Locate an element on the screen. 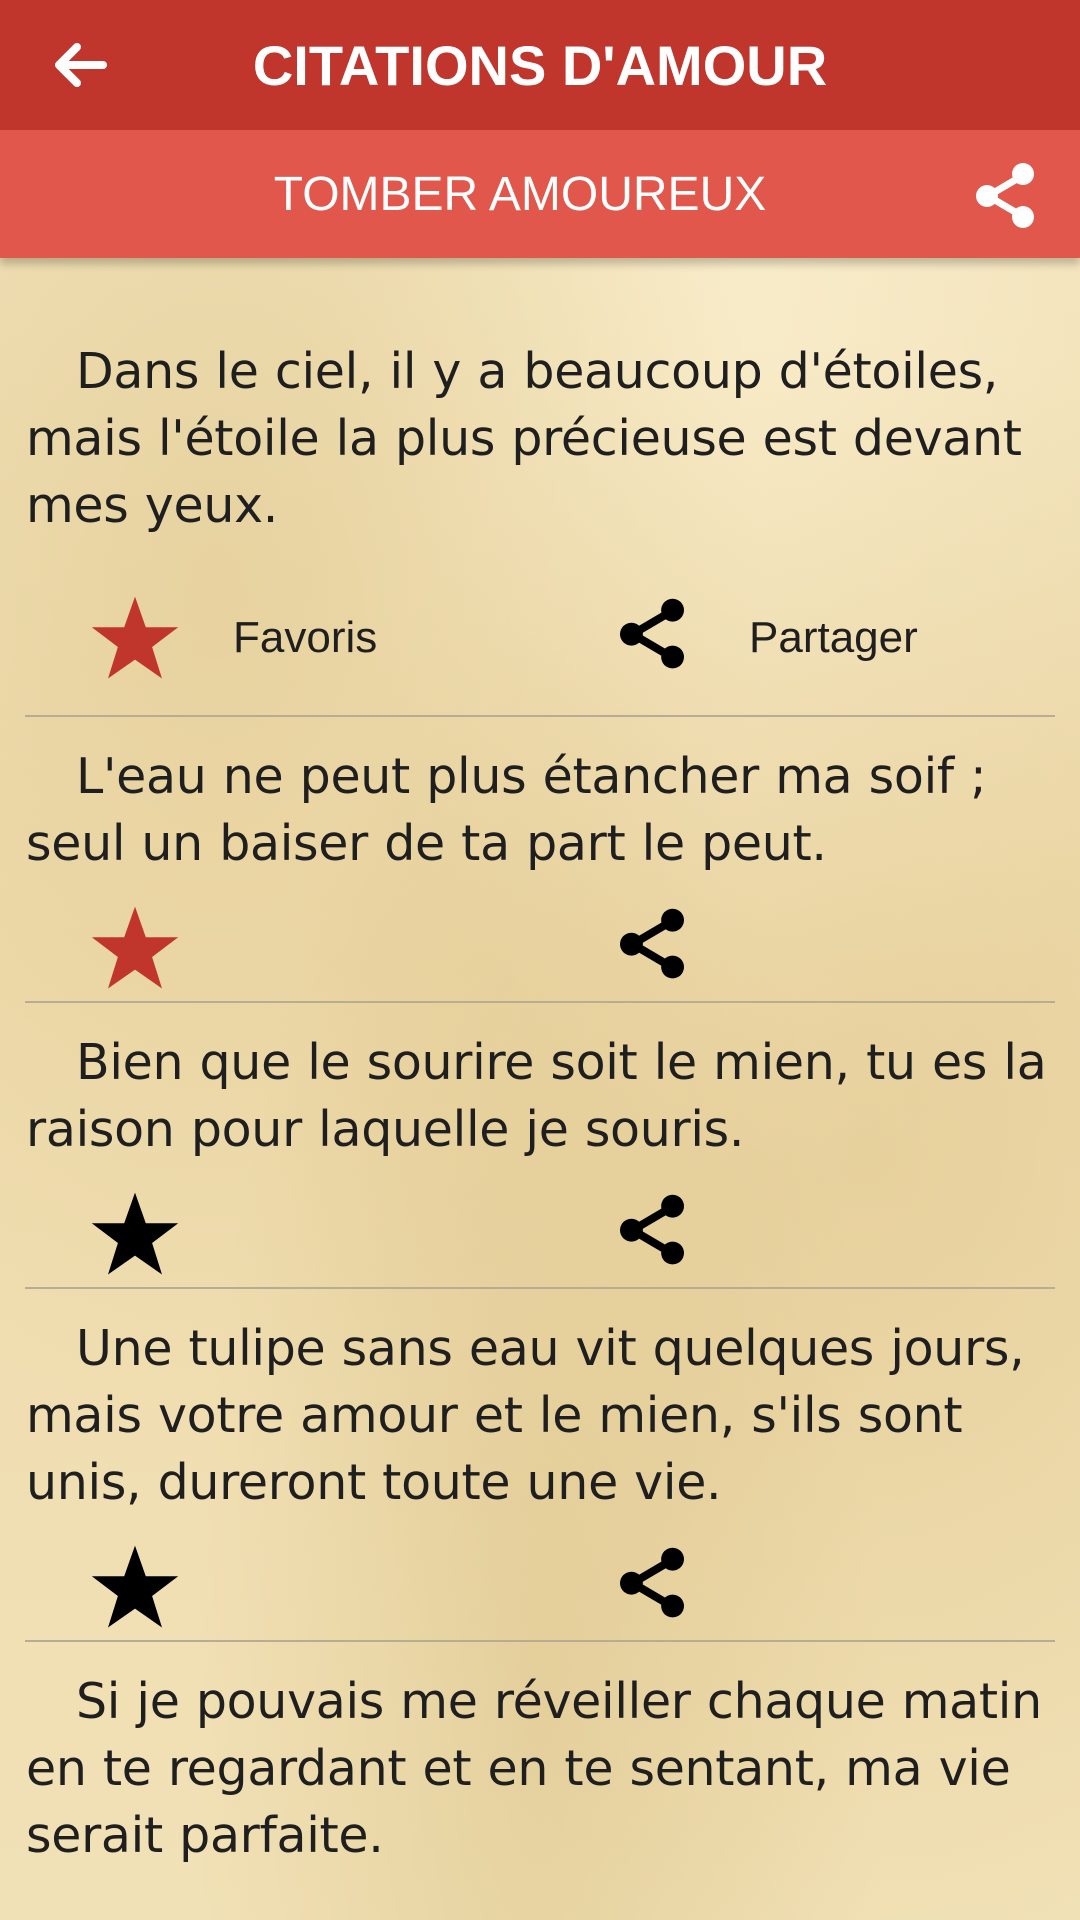 The image size is (1080, 1920). favorite-label: Favoris is located at coordinates (305, 637).